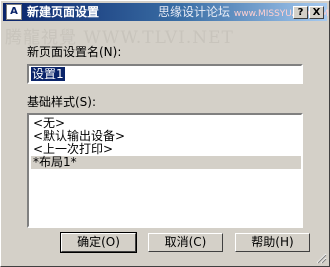  What do you see at coordinates (321, 258) in the screenshot?
I see `resize-grip-icon` at bounding box center [321, 258].